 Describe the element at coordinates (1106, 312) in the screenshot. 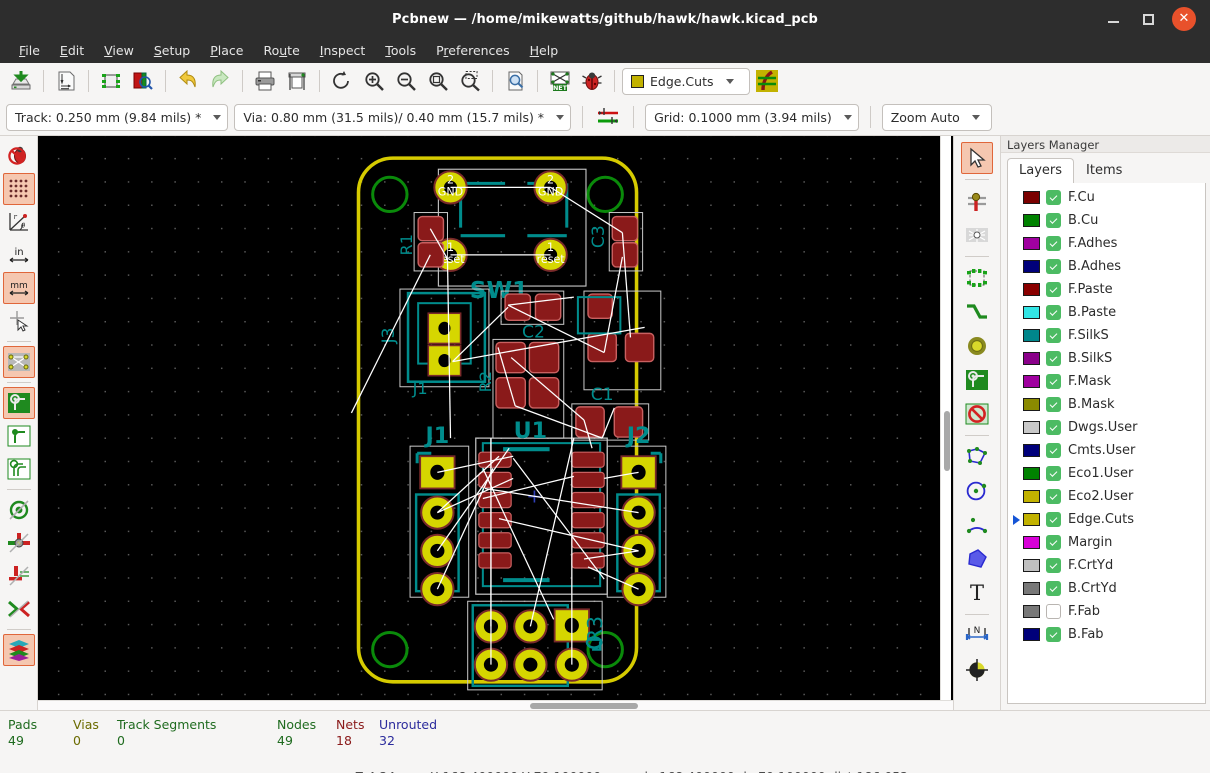

I see `layer-row-b-paste: B.Paste` at that location.